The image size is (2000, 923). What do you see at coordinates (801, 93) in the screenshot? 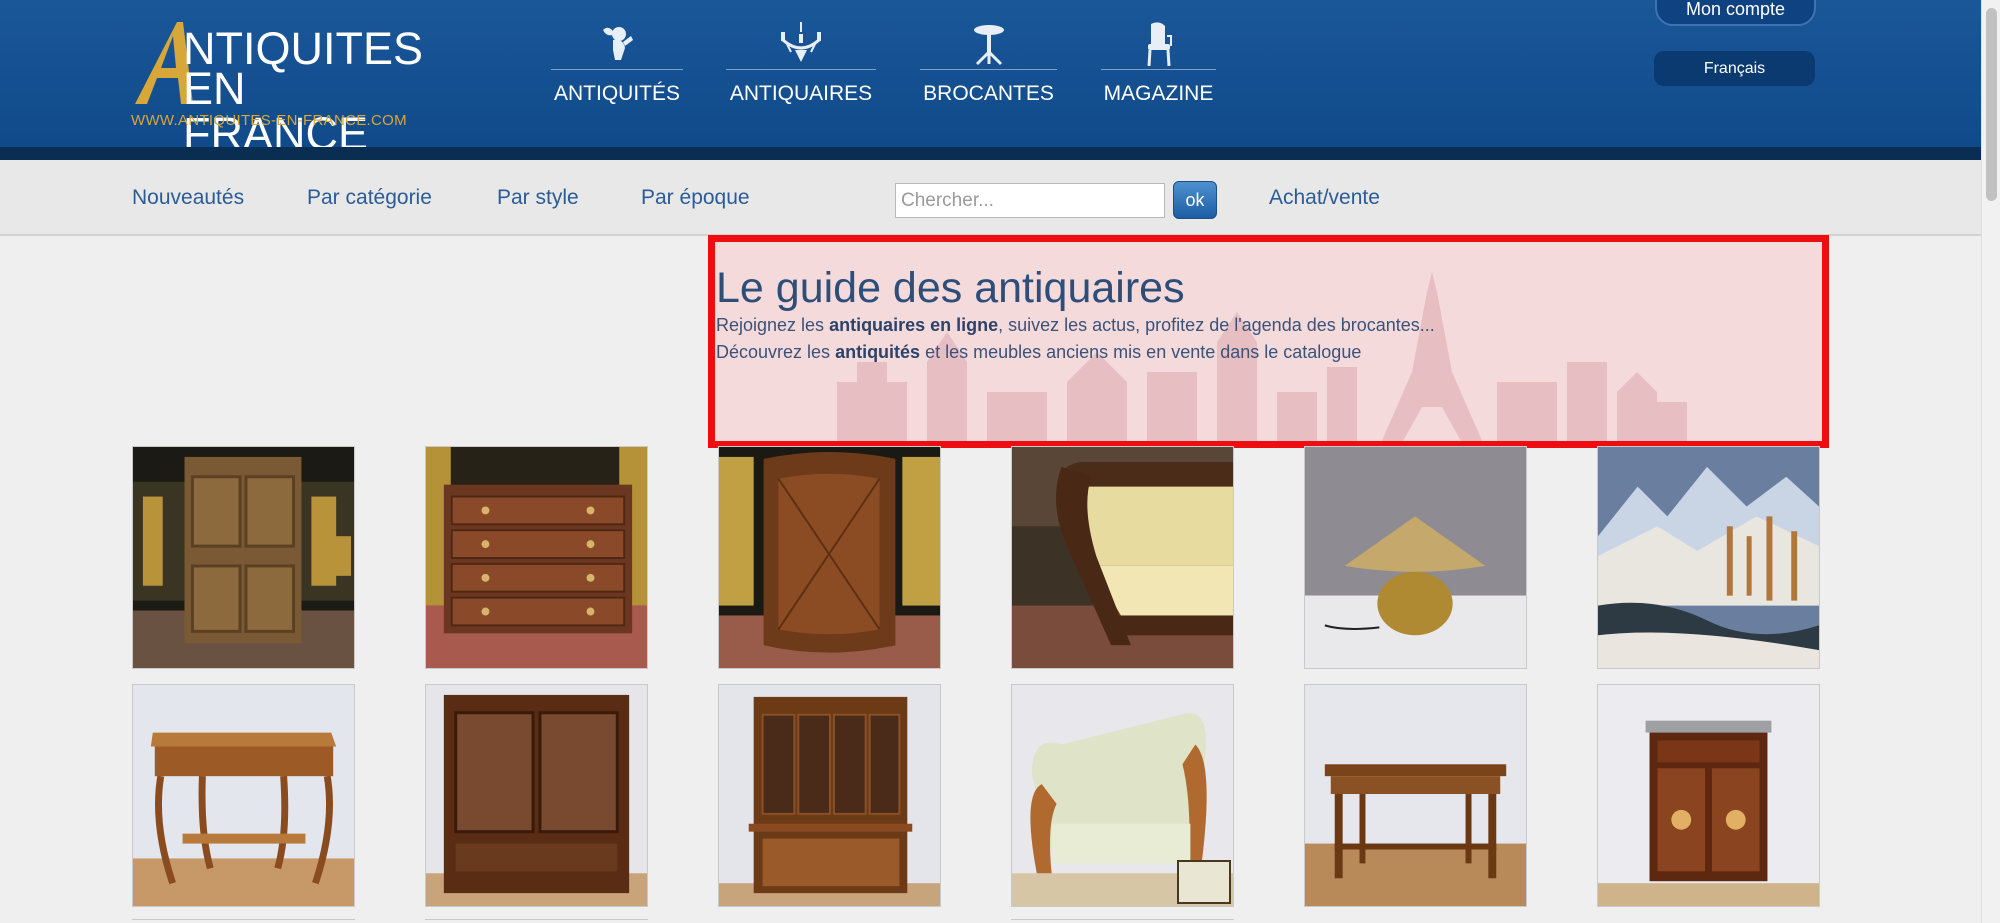
I see `nav-label: ANTIQUAIRES` at bounding box center [801, 93].